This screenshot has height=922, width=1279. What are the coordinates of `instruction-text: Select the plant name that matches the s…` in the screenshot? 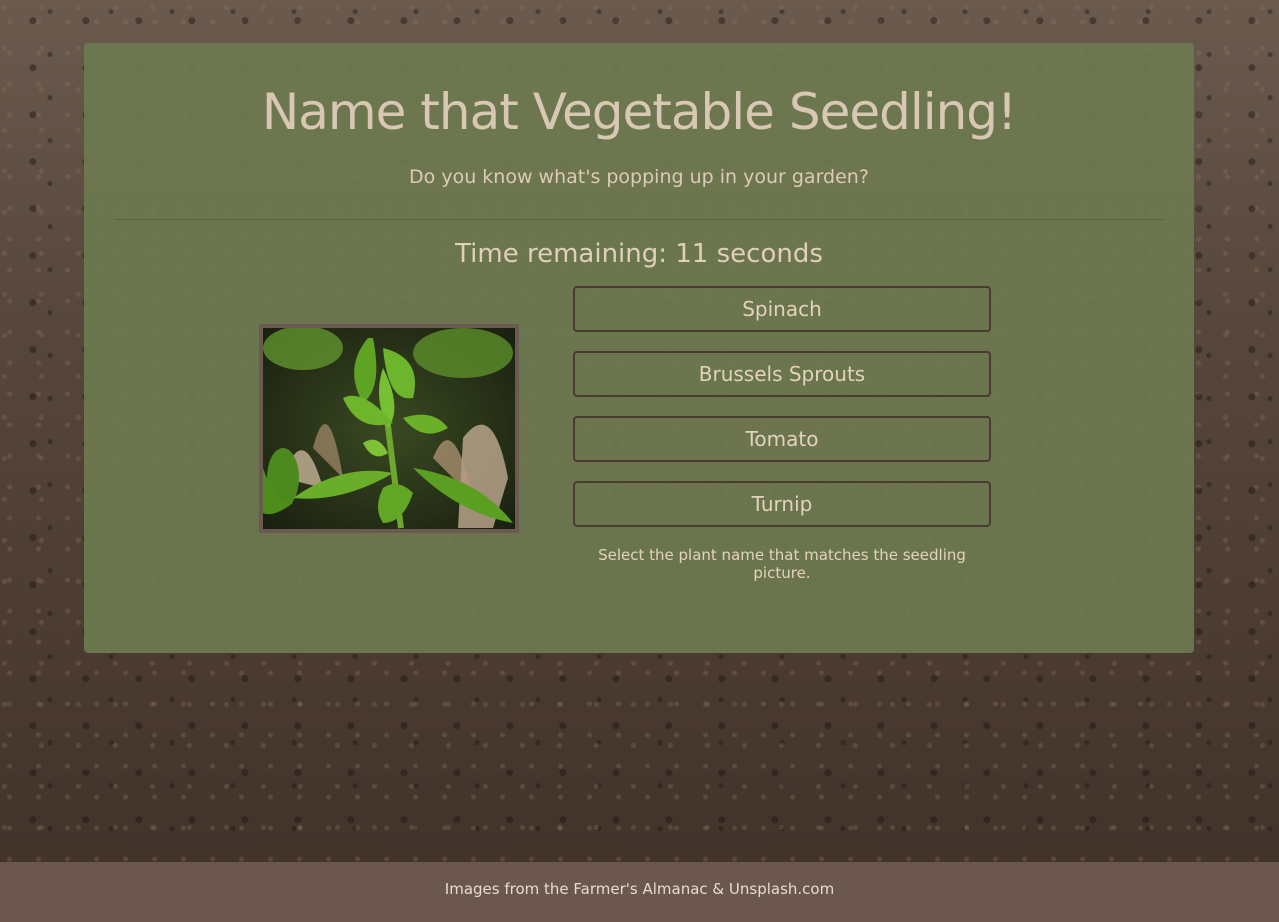 It's located at (782, 564).